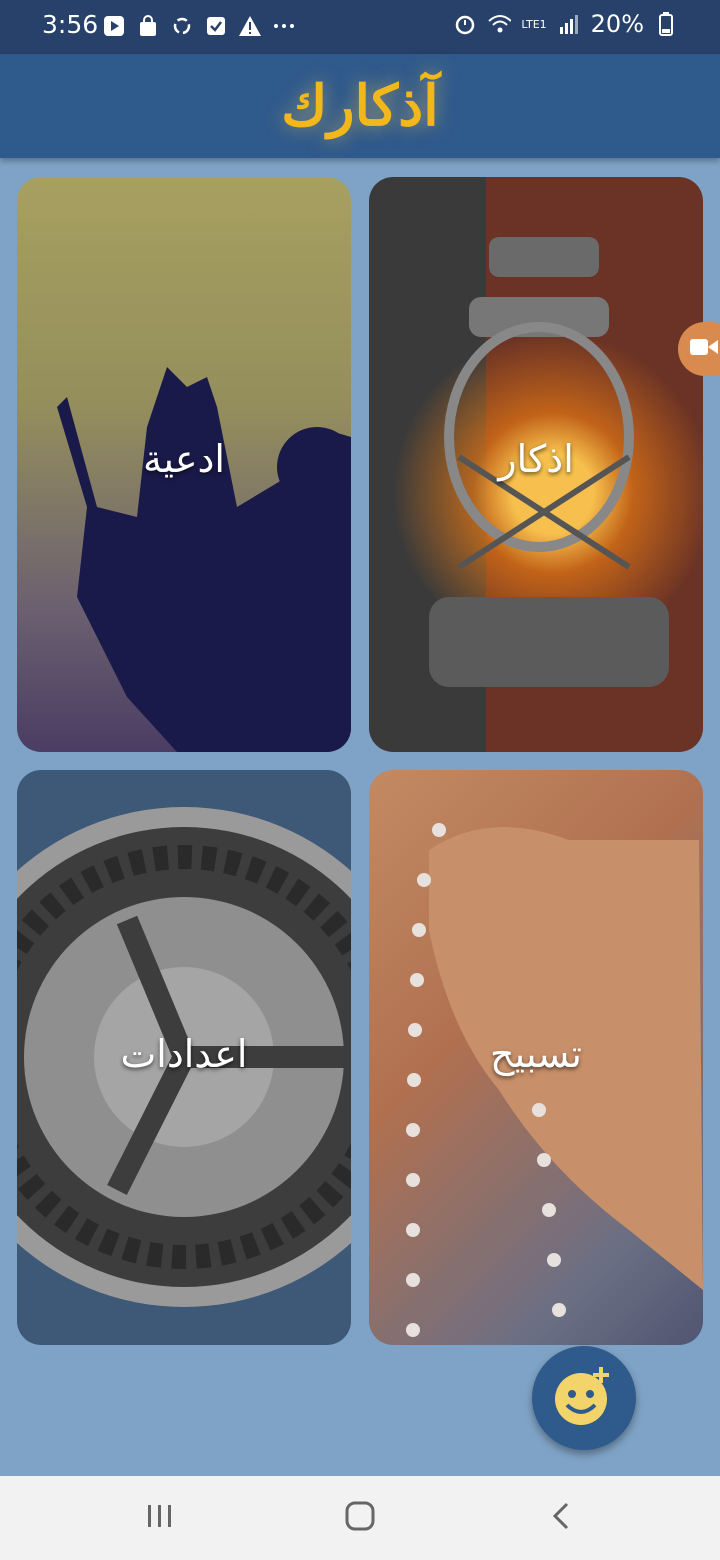  What do you see at coordinates (569, 24) in the screenshot?
I see `signal-icon` at bounding box center [569, 24].